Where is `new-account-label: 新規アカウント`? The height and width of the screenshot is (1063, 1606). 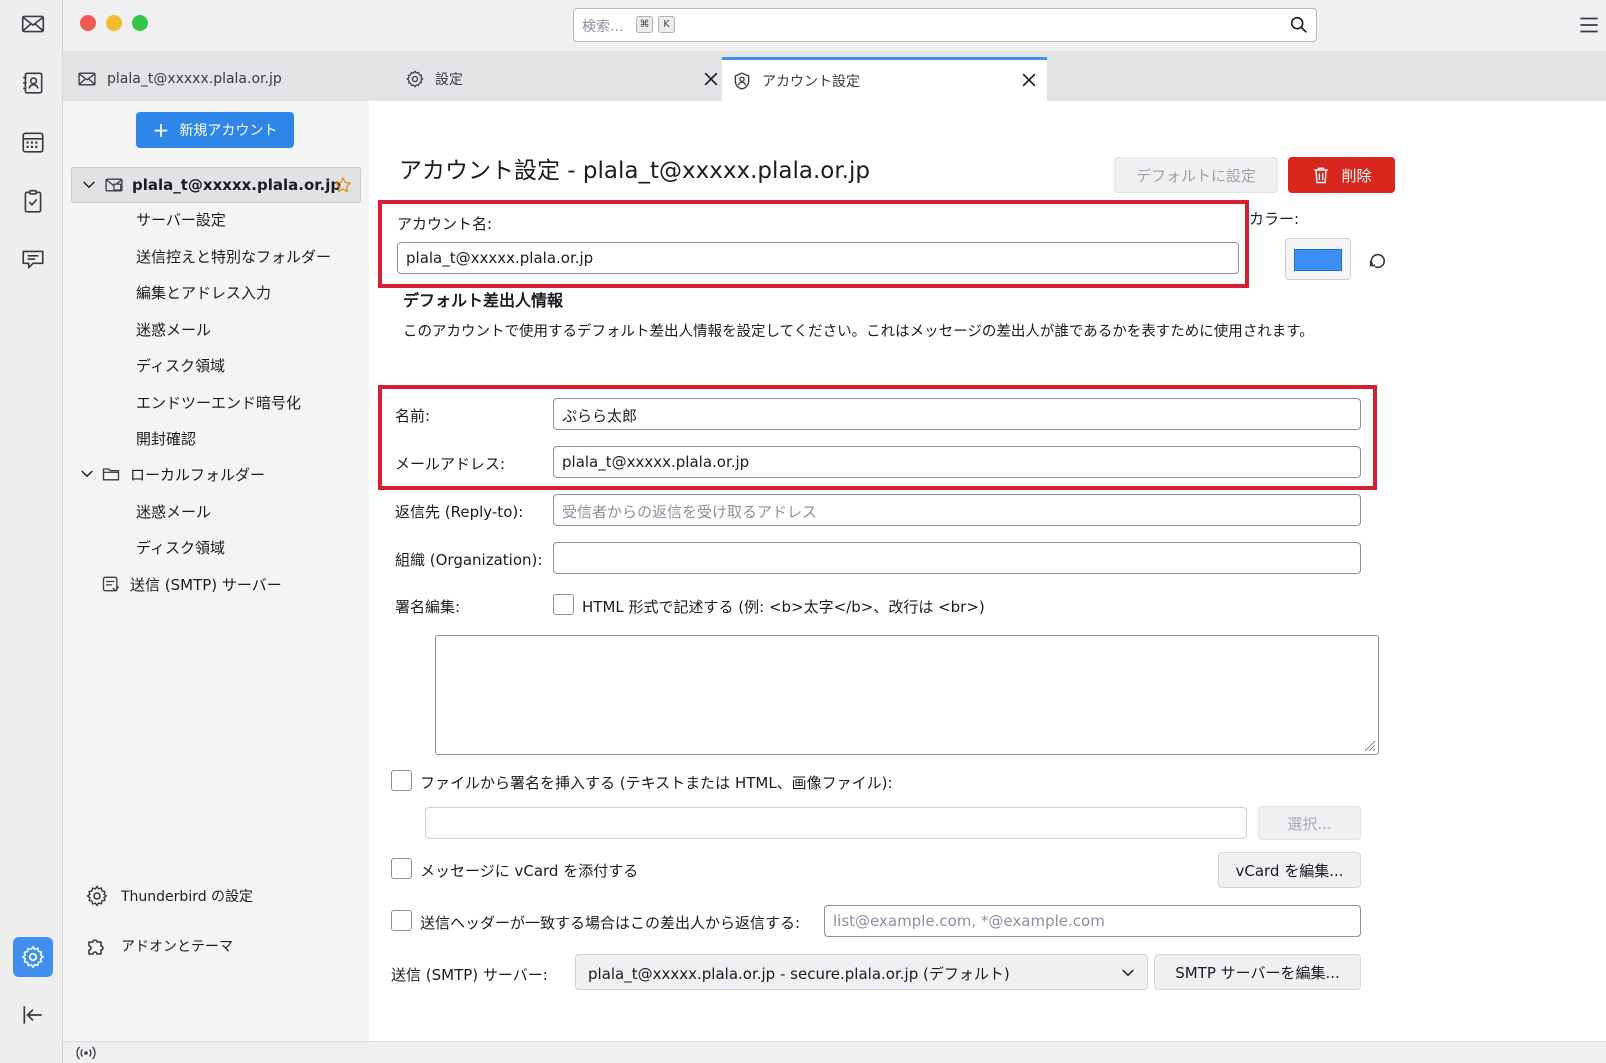
new-account-label: 新規アカウント is located at coordinates (228, 131).